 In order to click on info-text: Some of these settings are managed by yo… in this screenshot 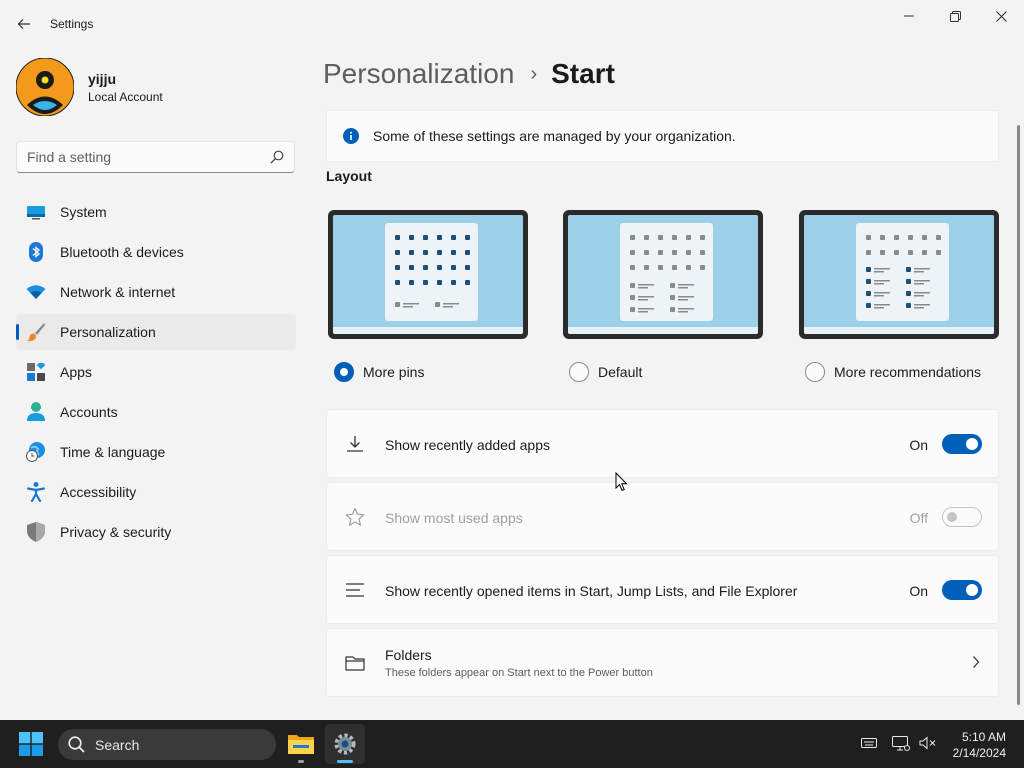, I will do `click(554, 136)`.